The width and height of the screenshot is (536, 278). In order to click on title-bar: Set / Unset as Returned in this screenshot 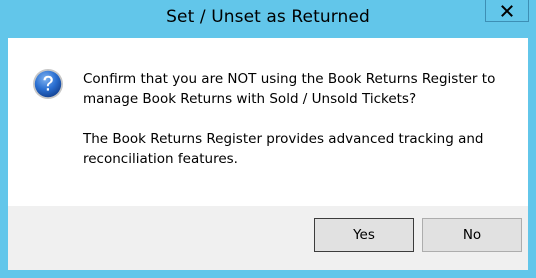, I will do `click(268, 19)`.